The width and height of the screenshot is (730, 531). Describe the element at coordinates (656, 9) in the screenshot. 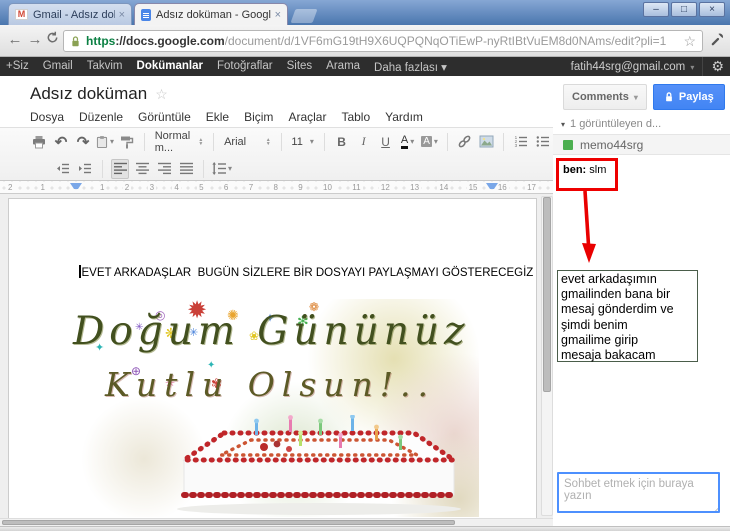

I see `minimize-button: –` at that location.